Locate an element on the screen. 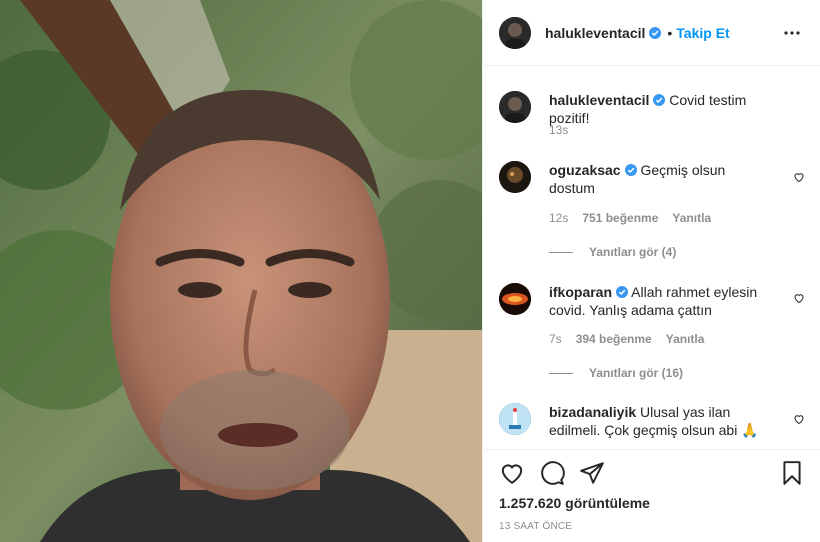  view-replies-button: Yanıtları gör (16) is located at coordinates (616, 373).